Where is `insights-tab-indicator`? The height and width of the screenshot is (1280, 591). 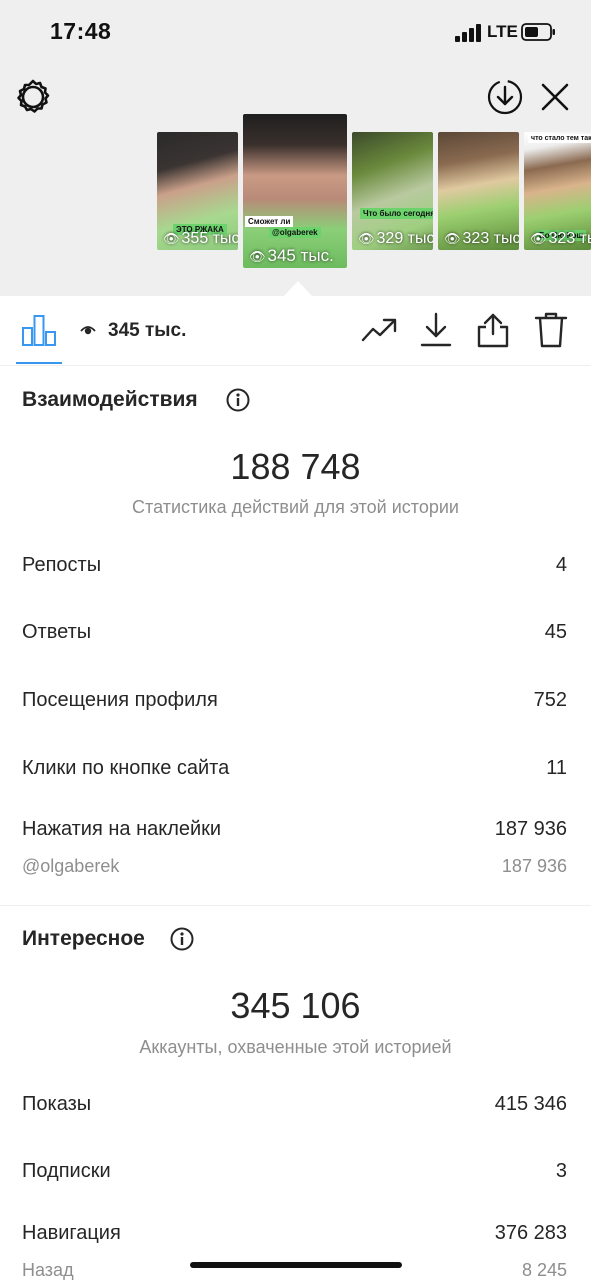 insights-tab-indicator is located at coordinates (39, 363).